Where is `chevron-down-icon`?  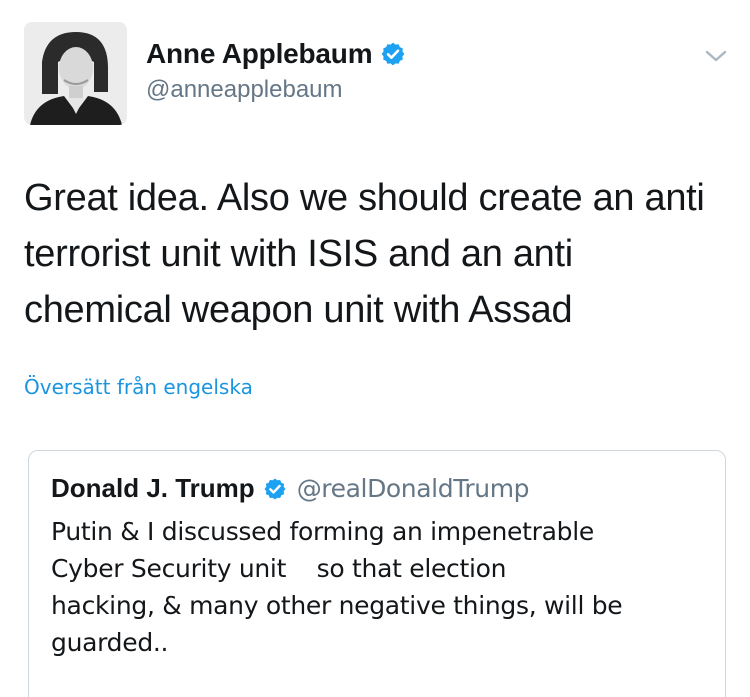 chevron-down-icon is located at coordinates (716, 56).